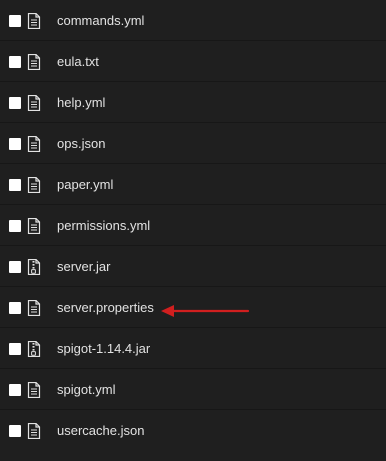 The image size is (386, 461). Describe the element at coordinates (193, 62) in the screenshot. I see `file-row: eula.txt` at that location.